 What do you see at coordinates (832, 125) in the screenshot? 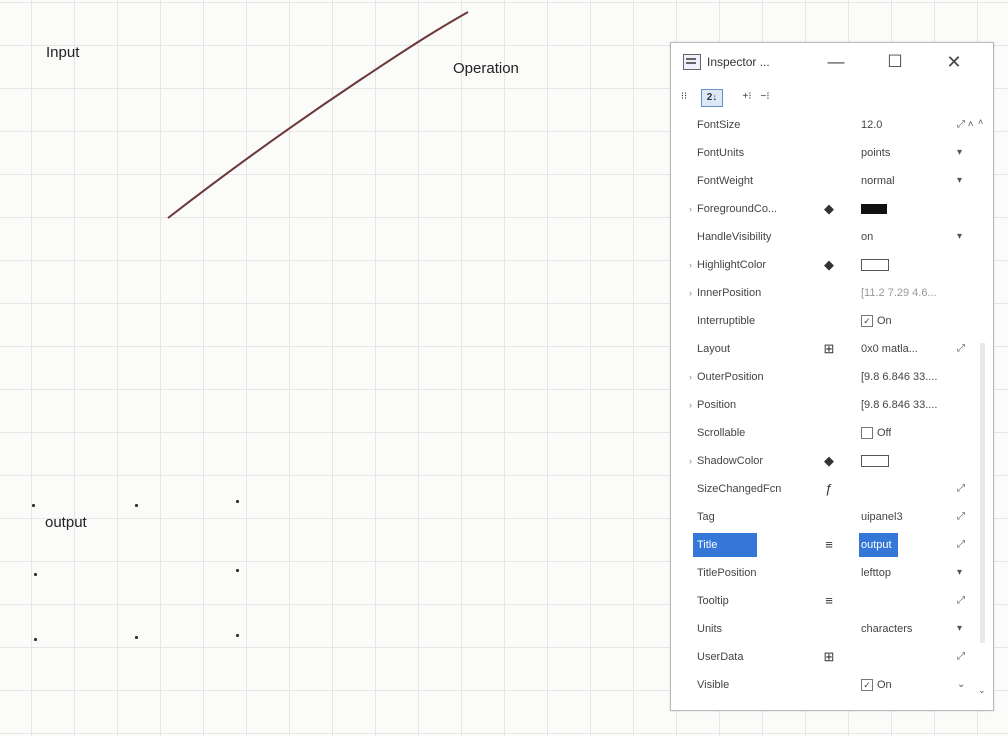
I see `property-row: FontSize 12.0 ⤢ ˄` at bounding box center [832, 125].